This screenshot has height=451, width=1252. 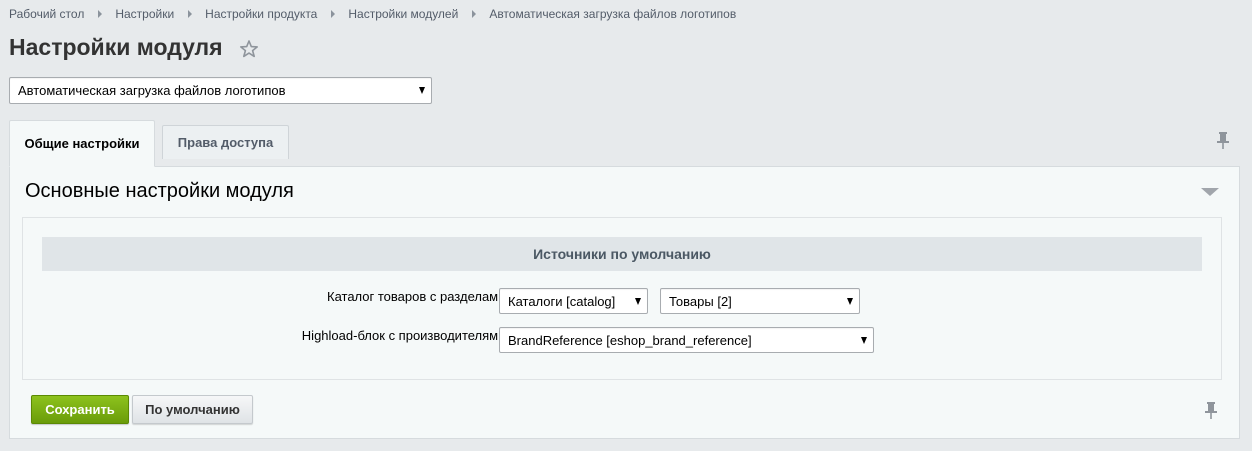 What do you see at coordinates (152, 90) in the screenshot?
I see `module-select-value: Автоматическая загрузка файлов логотипов` at bounding box center [152, 90].